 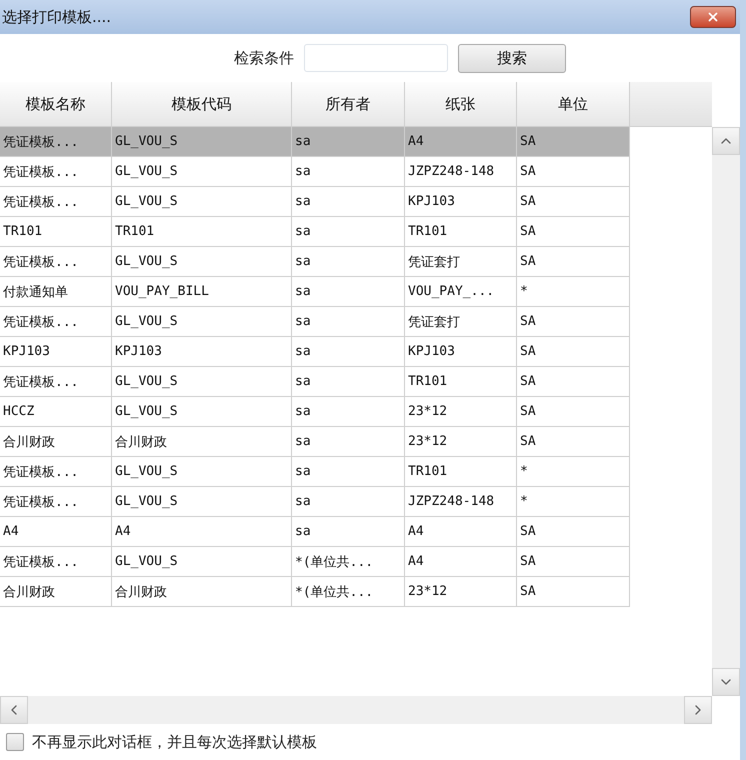 I want to click on table-row: 合川财政 合川财政 sa 23*12 SA, so click(x=315, y=442).